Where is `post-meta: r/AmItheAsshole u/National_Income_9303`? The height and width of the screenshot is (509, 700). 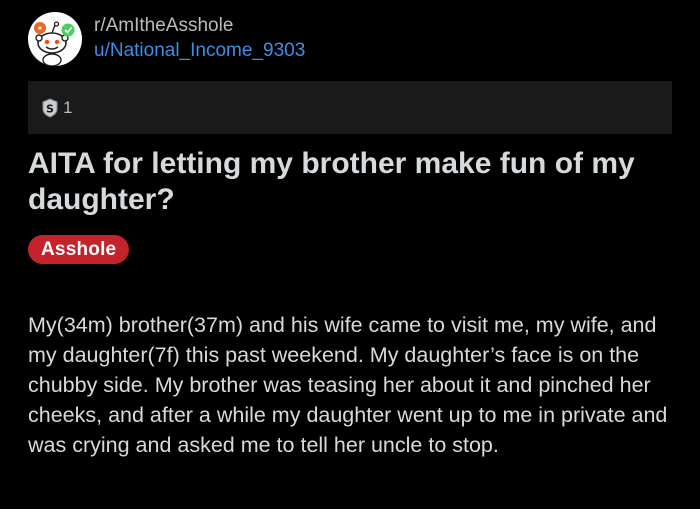
post-meta: r/AmItheAsshole u/National_Income_9303 is located at coordinates (199, 39).